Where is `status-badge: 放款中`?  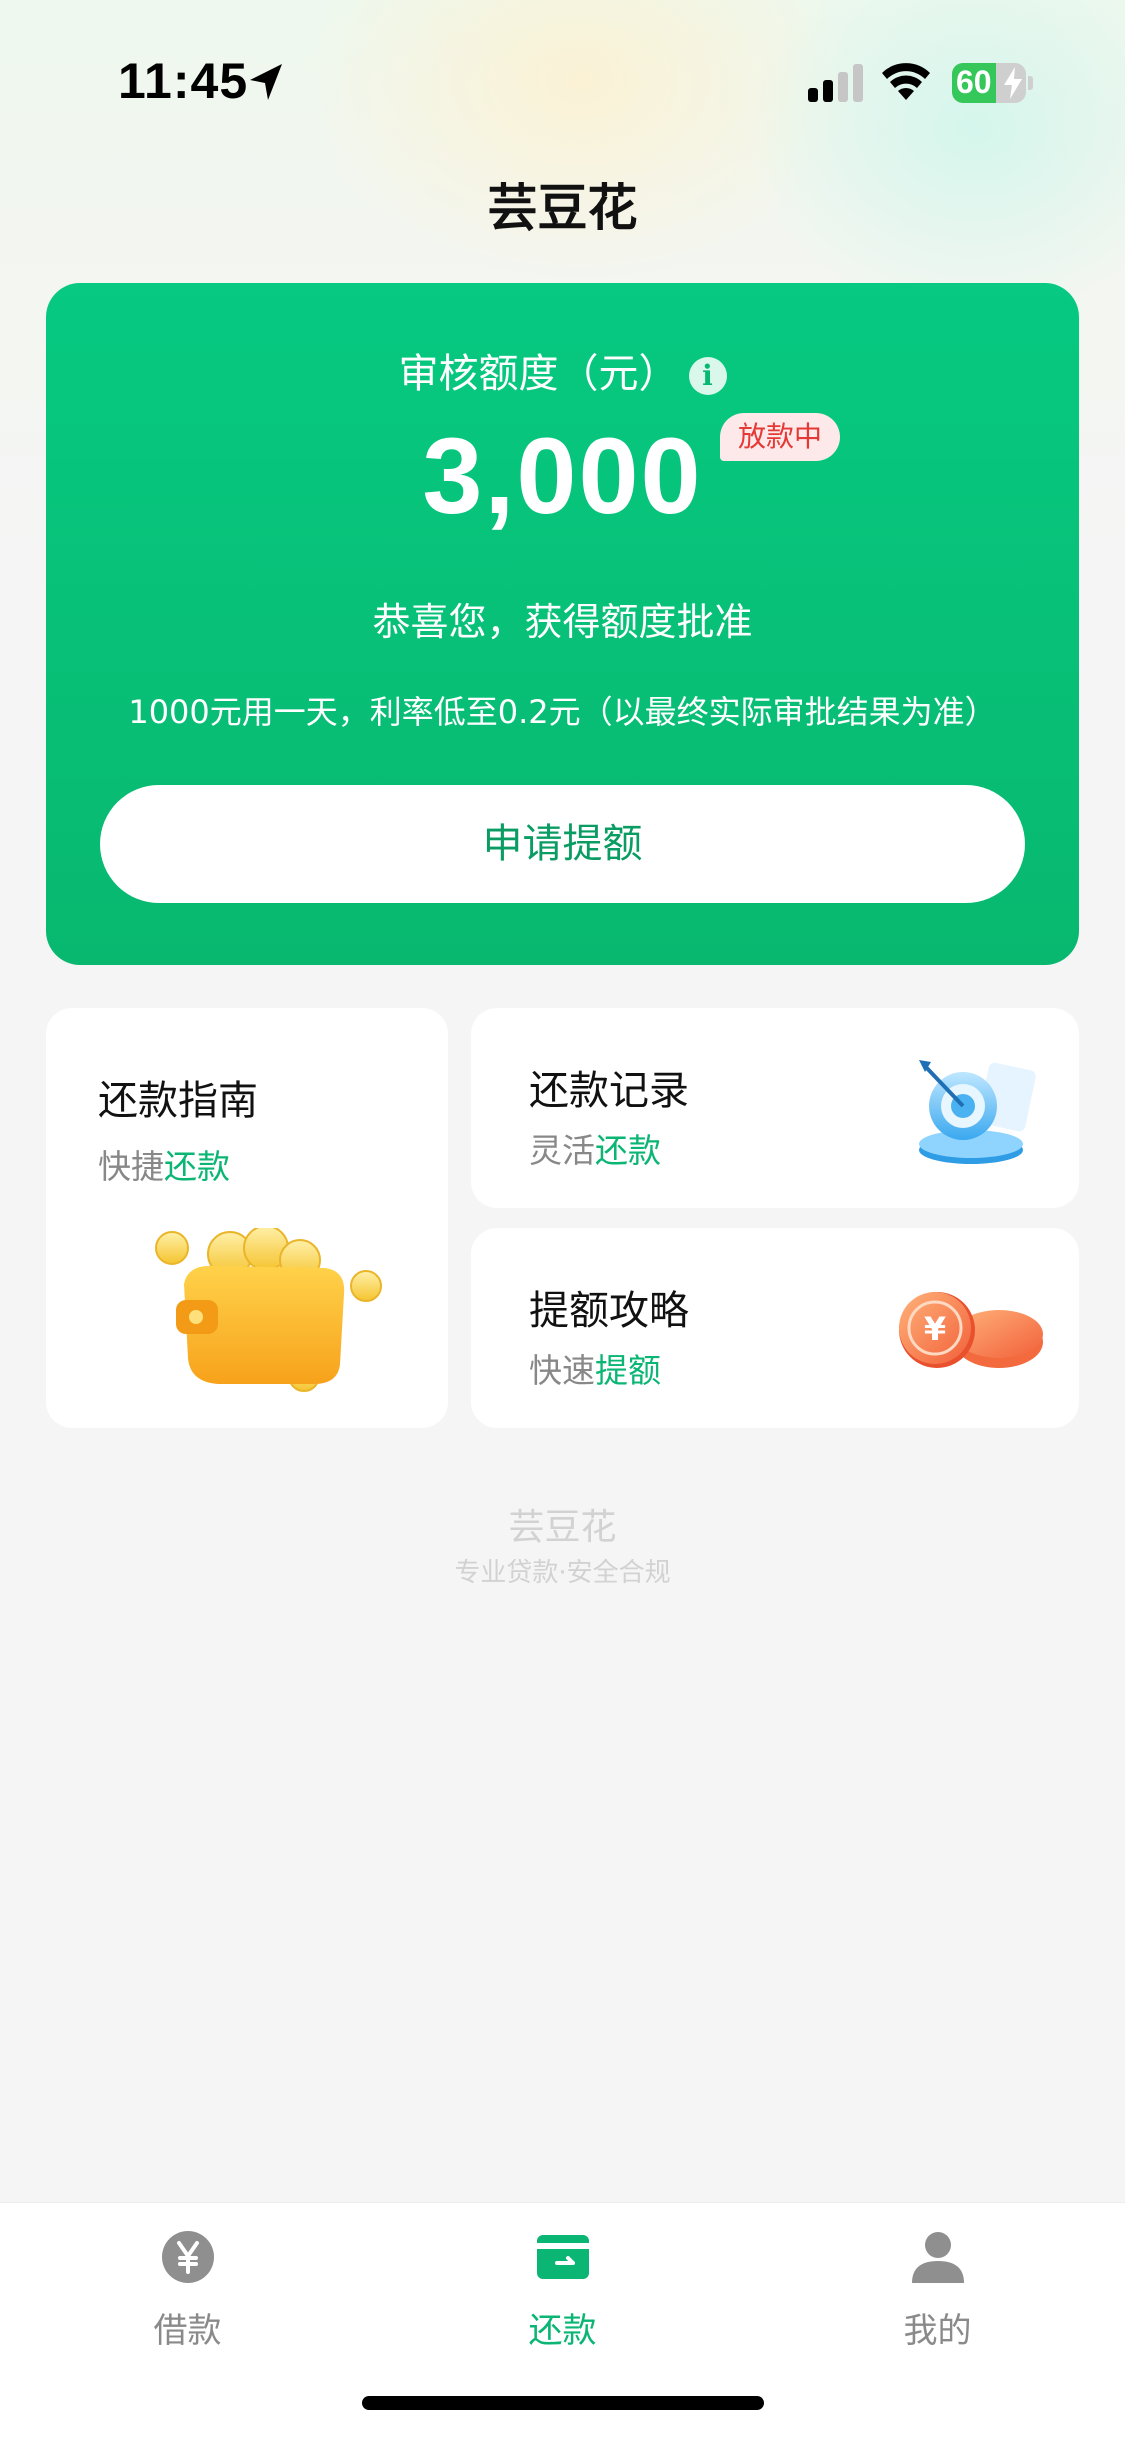 status-badge: 放款中 is located at coordinates (780, 437).